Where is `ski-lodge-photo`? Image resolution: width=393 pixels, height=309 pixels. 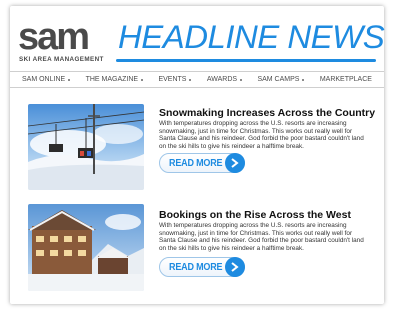
ski-lodge-photo is located at coordinates (86, 247).